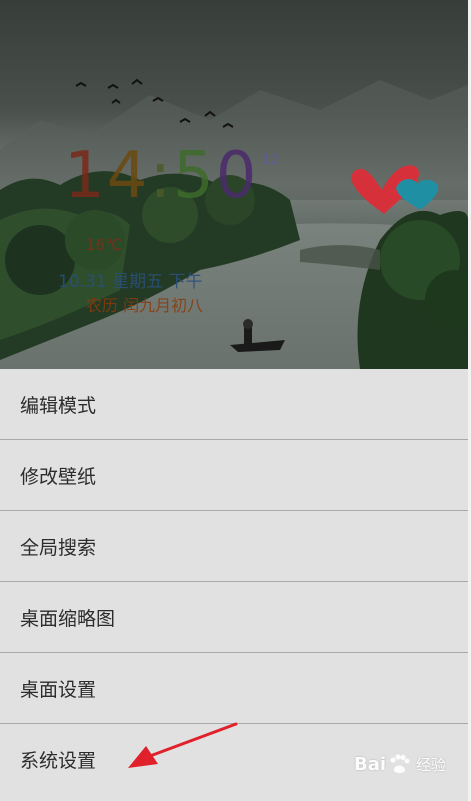 The width and height of the screenshot is (471, 801). Describe the element at coordinates (234, 475) in the screenshot. I see `menu-item-change-wallpaper: 修改壁纸` at that location.